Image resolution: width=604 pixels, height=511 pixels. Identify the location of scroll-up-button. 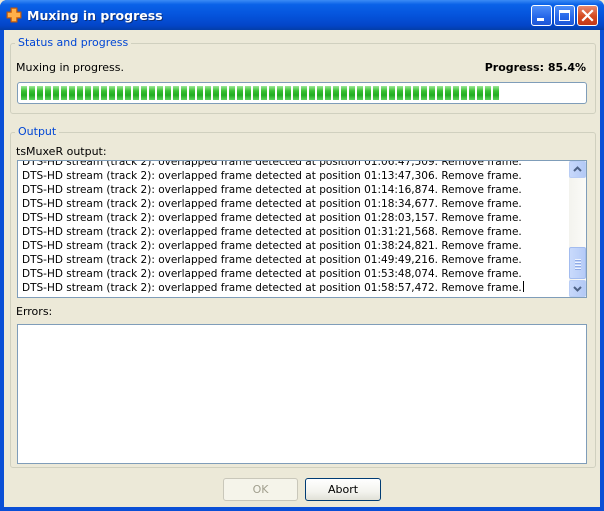
(577, 169).